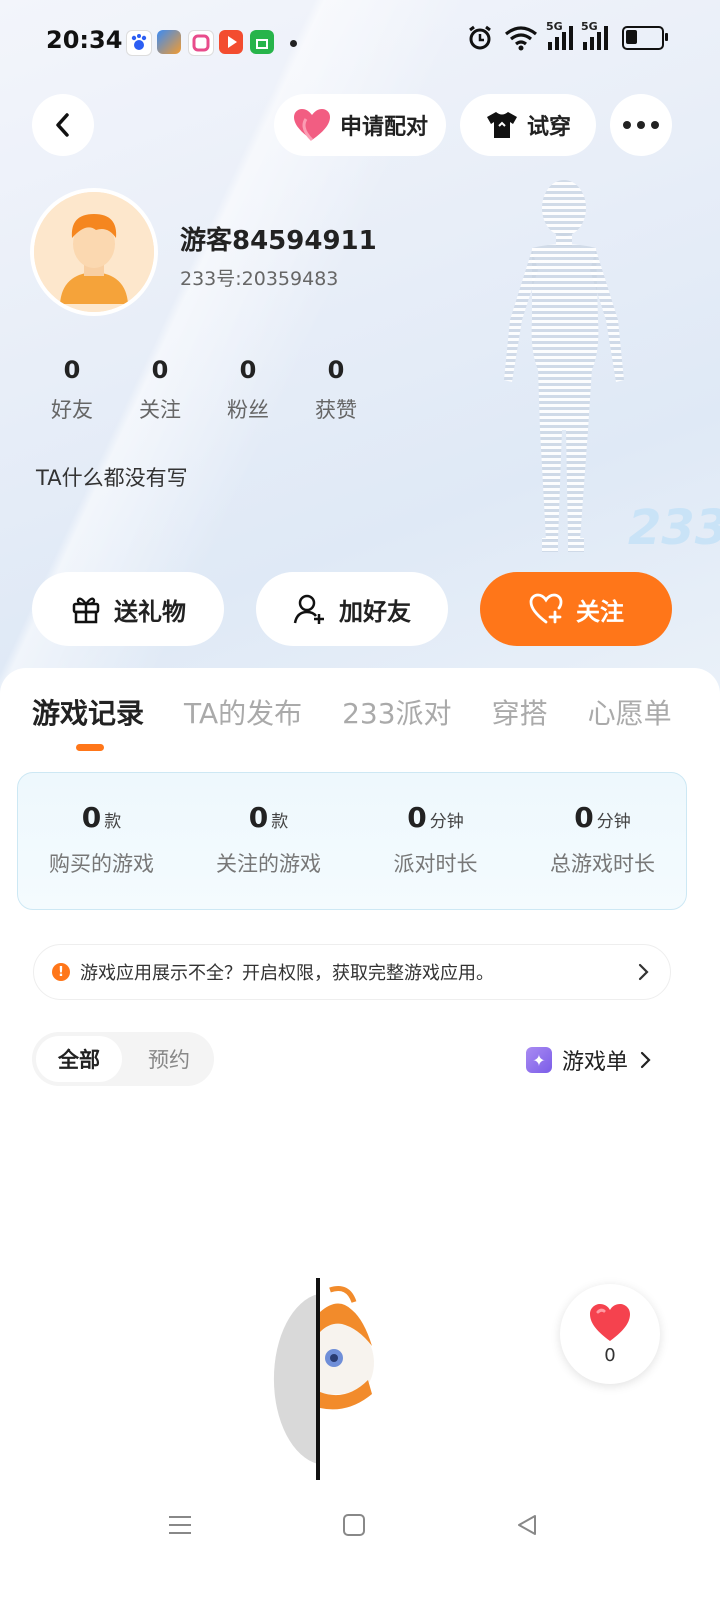 The image size is (720, 1604). I want to click on game-list-label: 游戏单, so click(595, 1062).